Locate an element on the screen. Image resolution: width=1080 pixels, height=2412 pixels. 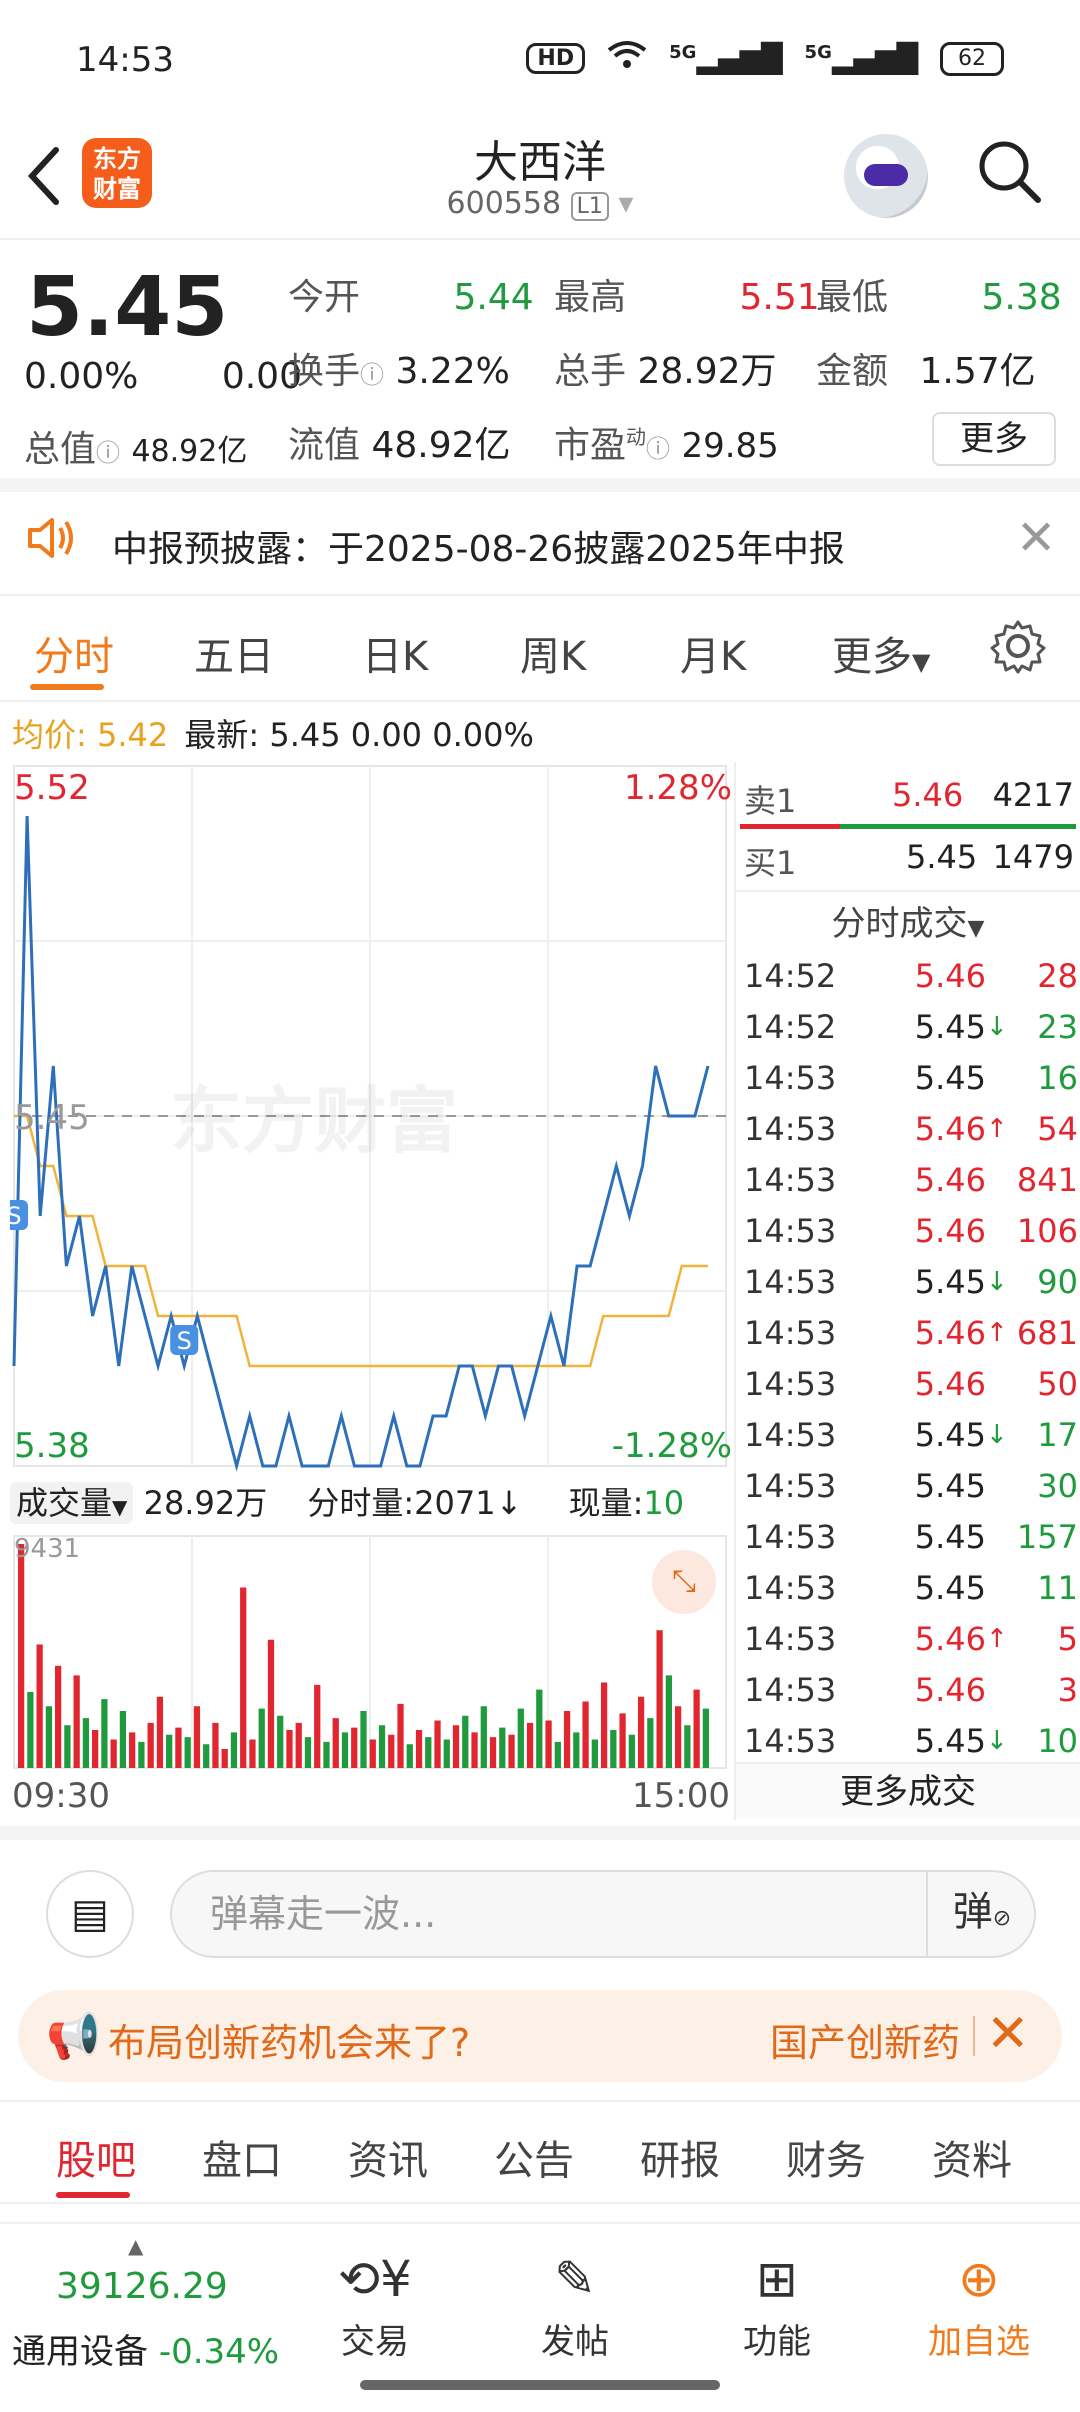
tab-research: 研报 is located at coordinates (680, 2157).